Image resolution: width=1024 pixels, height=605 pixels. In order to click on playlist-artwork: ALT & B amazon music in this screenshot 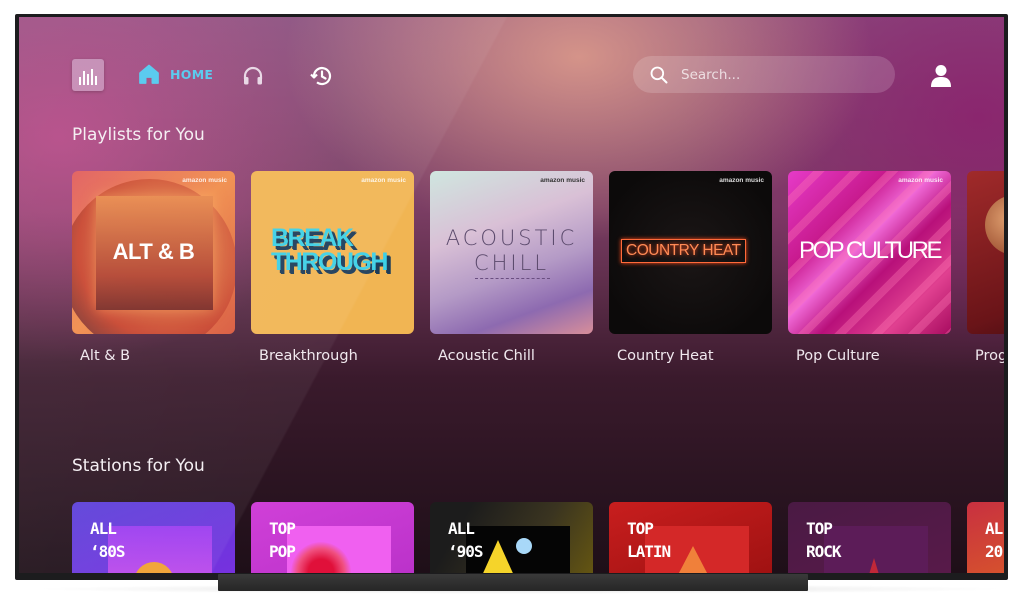, I will do `click(153, 252)`.